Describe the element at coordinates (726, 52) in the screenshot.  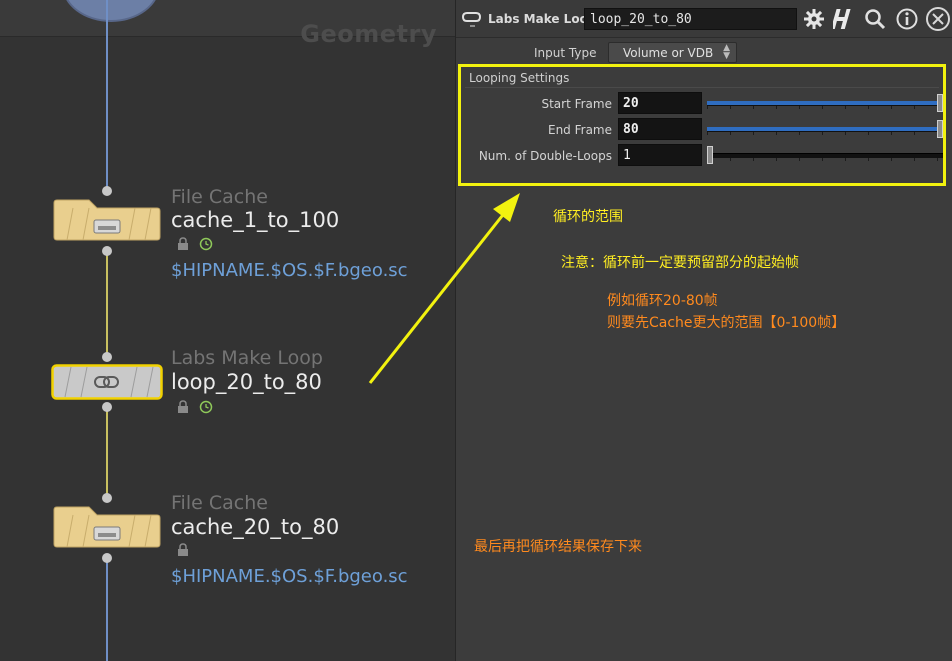
I see `updown-arrow-icon: ▲ ▼` at that location.